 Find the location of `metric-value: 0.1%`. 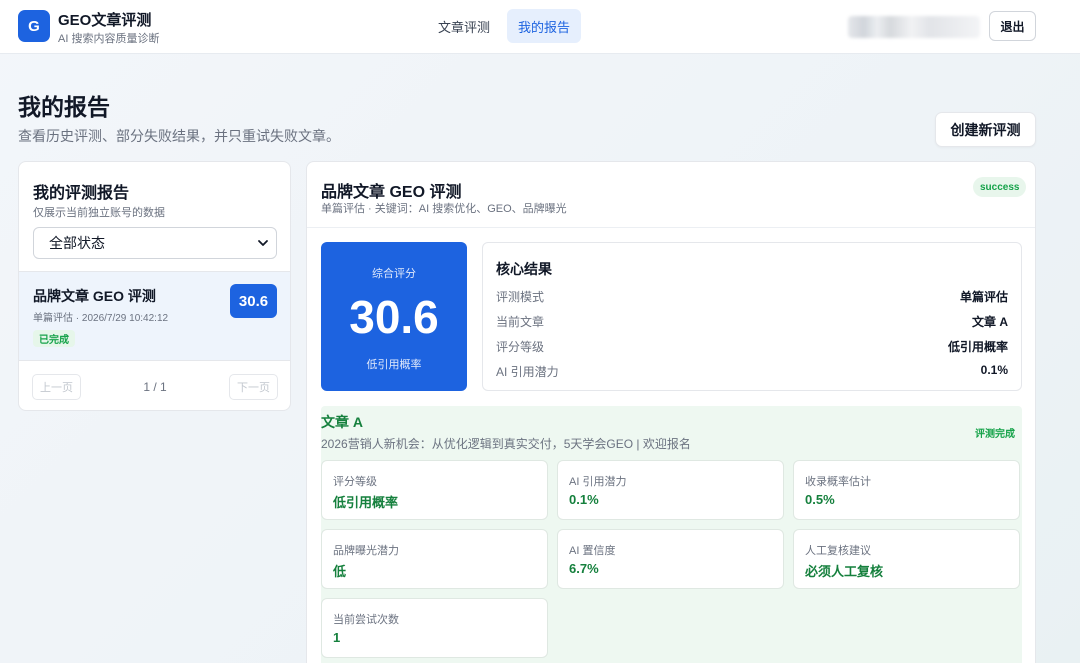

metric-value: 0.1% is located at coordinates (584, 499).